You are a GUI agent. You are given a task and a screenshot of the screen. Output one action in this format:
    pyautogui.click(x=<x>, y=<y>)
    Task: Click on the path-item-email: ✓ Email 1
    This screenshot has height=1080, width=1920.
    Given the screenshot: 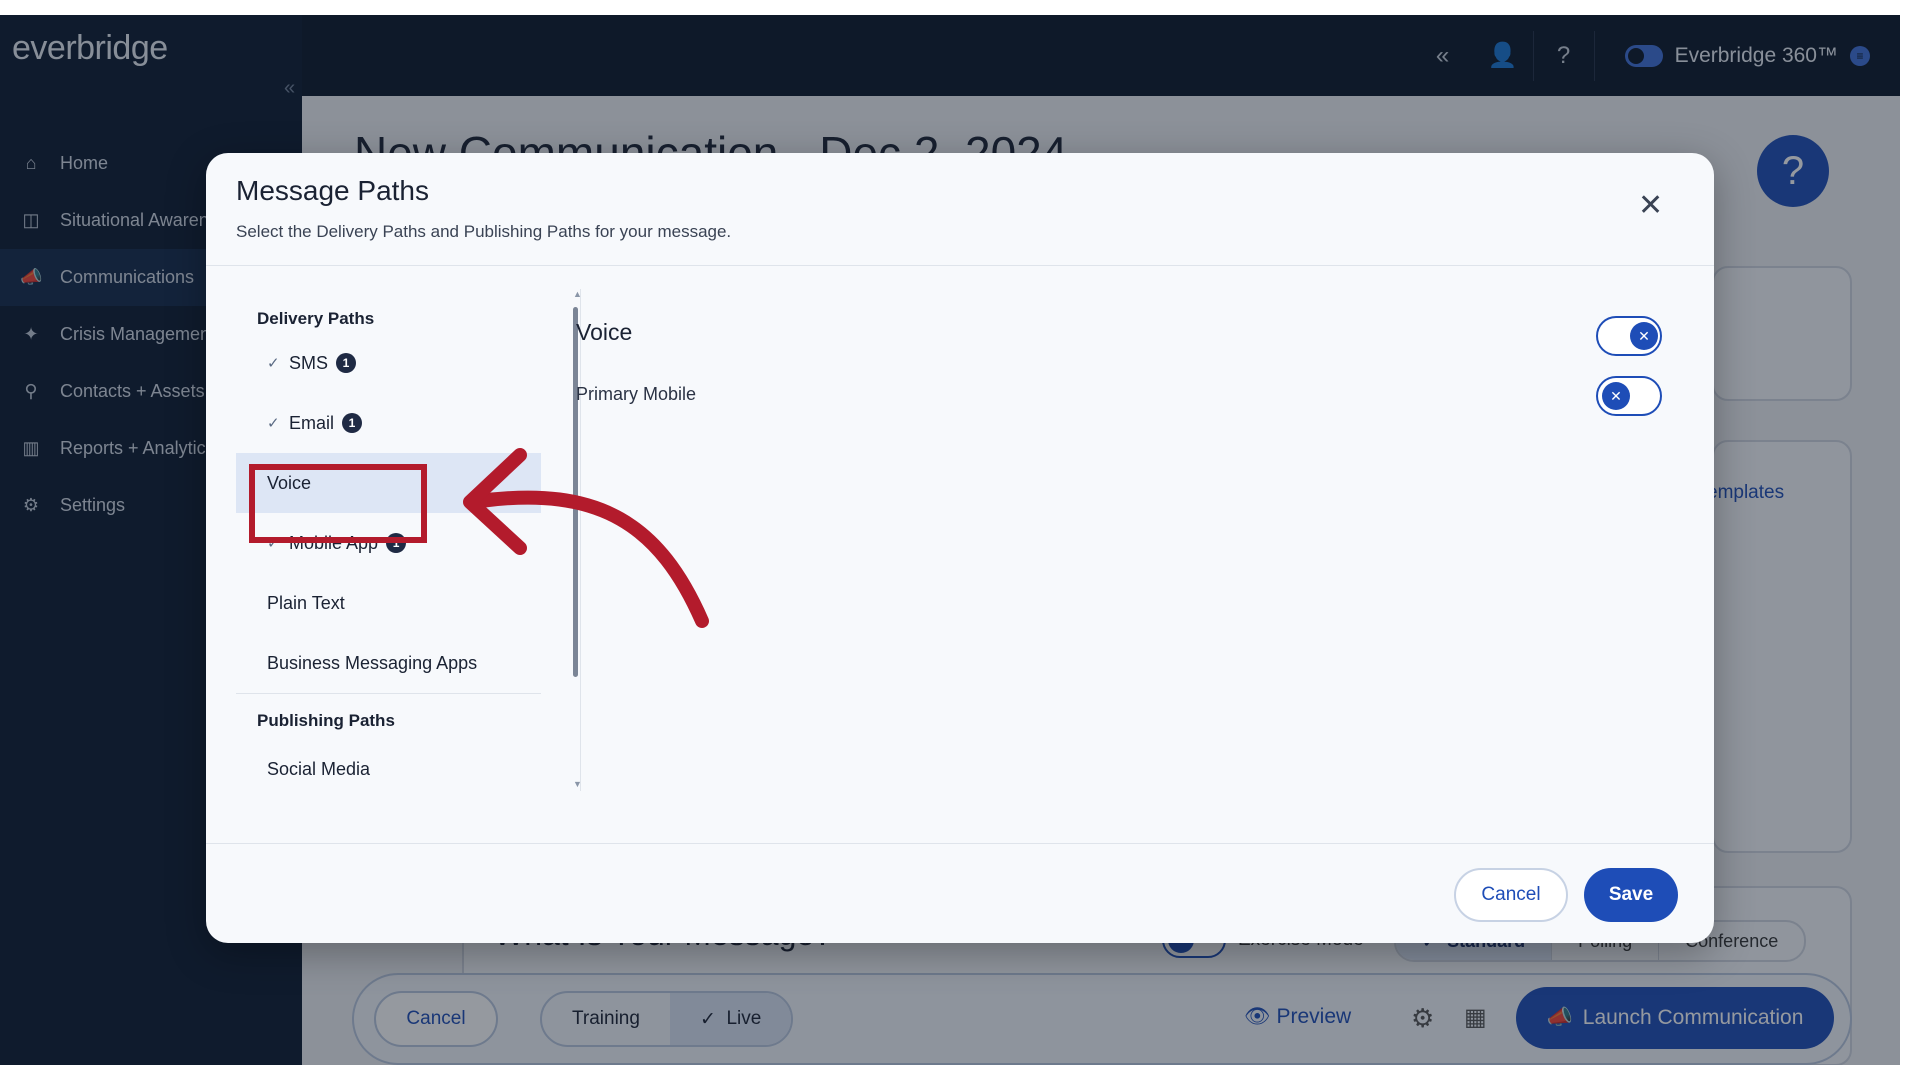 What is the action you would take?
    pyautogui.click(x=388, y=423)
    